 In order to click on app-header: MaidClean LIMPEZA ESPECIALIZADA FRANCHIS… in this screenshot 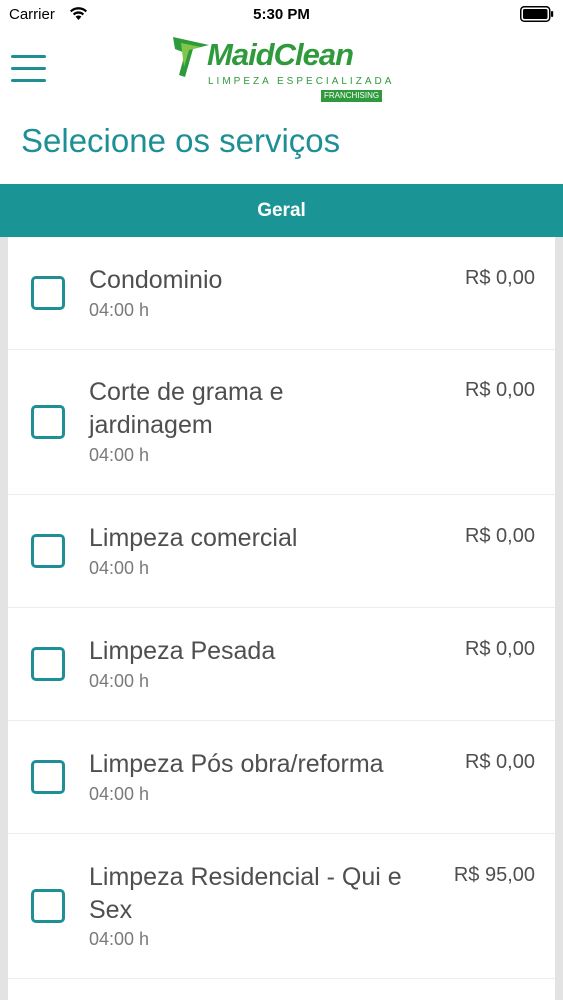, I will do `click(281, 70)`.